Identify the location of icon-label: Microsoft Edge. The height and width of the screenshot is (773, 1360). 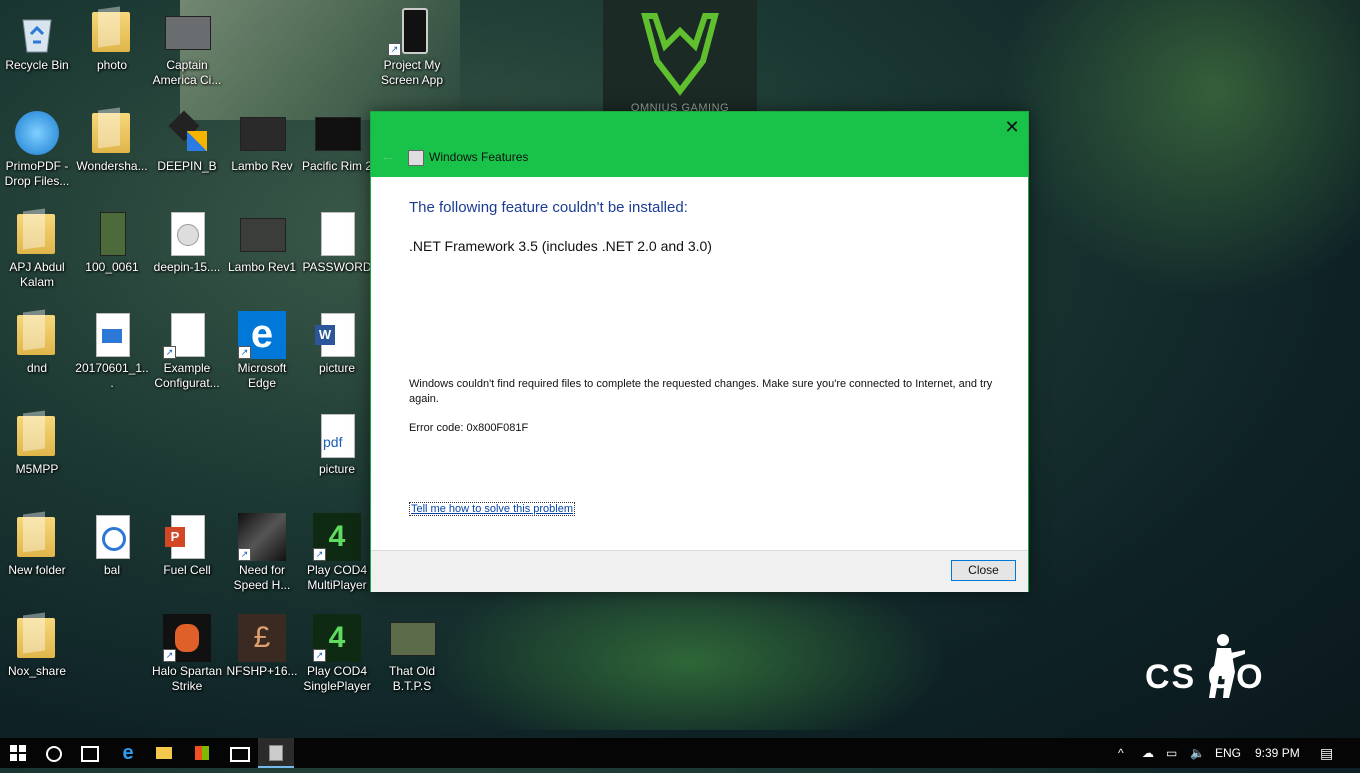
(262, 375).